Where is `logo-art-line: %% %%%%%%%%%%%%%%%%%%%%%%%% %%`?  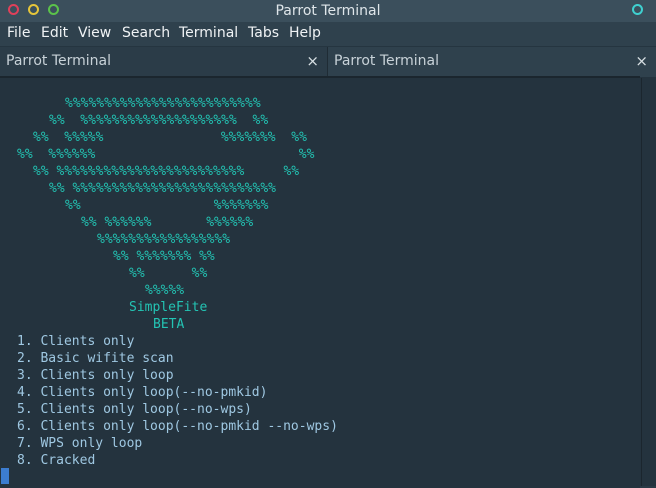
logo-art-line: %% %%%%%%%%%%%%%%%%%%%%%%%% %% is located at coordinates (166, 171).